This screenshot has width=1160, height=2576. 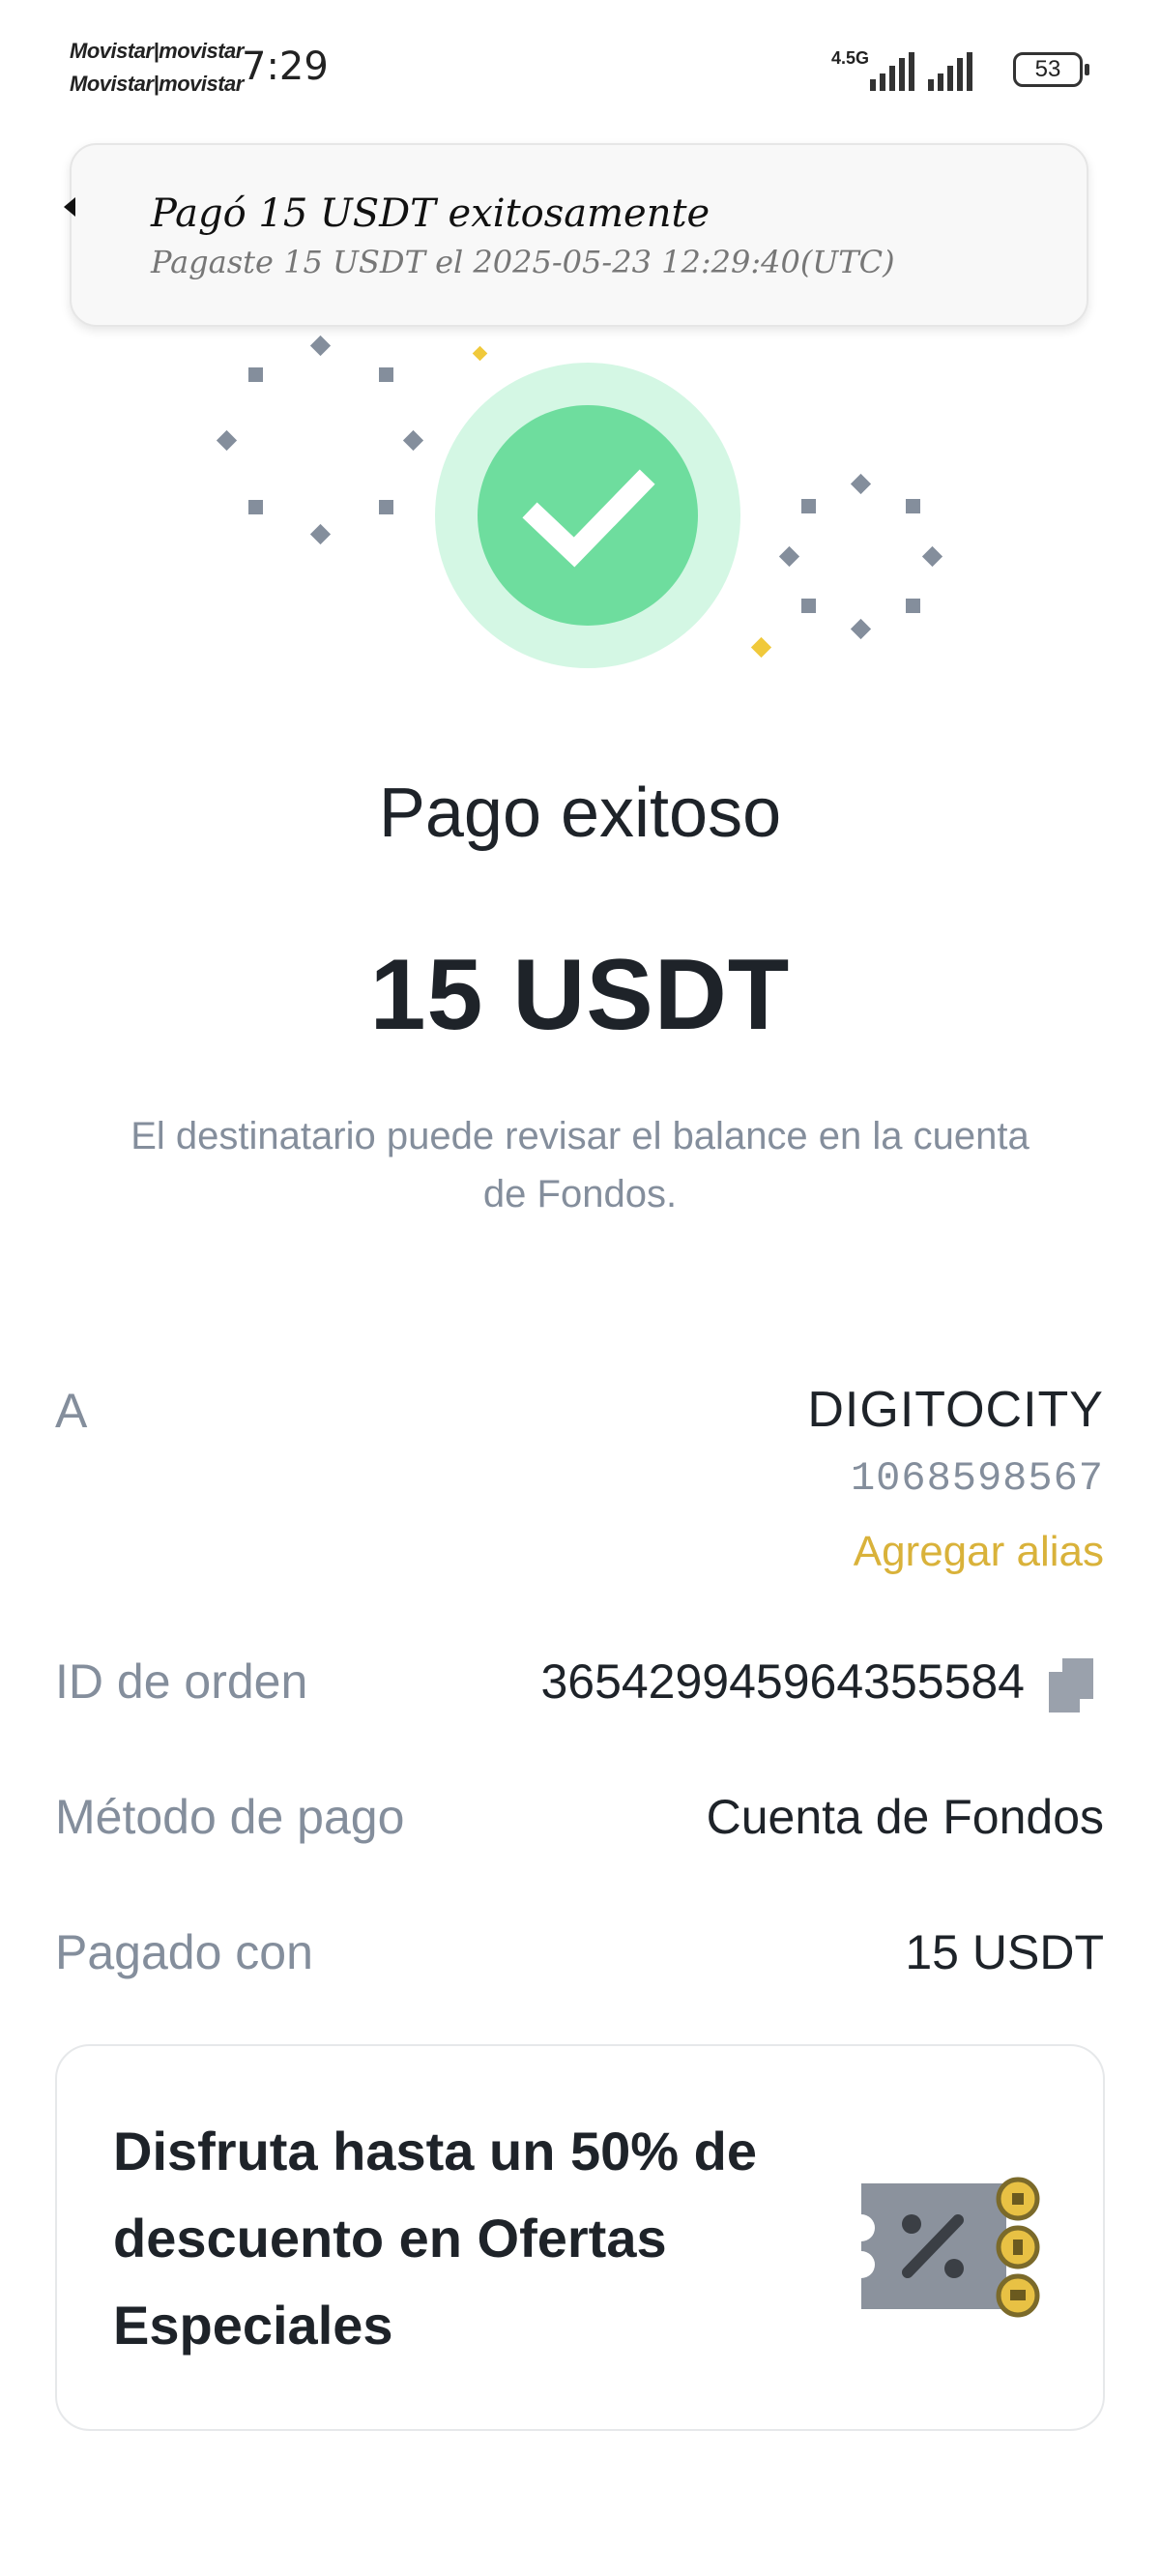 What do you see at coordinates (157, 84) in the screenshot?
I see `carrier-label-2: Movistar|movistar` at bounding box center [157, 84].